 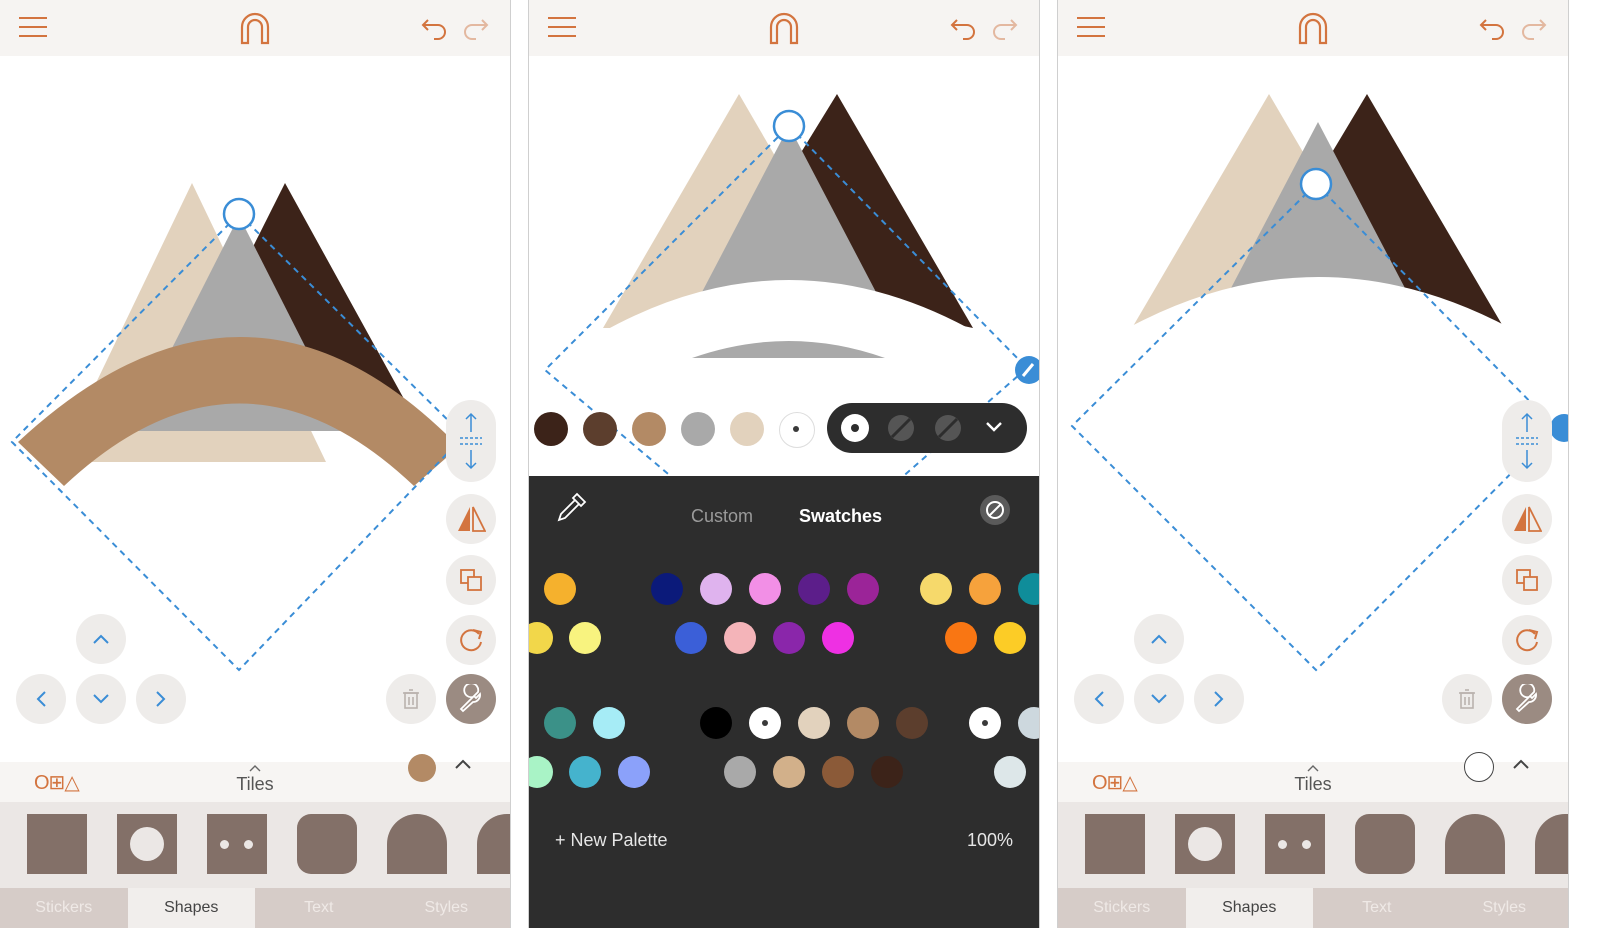 I want to click on swatch-gray, so click(x=740, y=772).